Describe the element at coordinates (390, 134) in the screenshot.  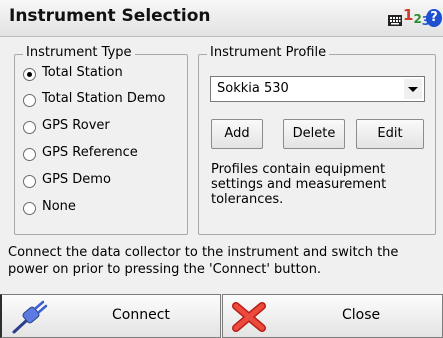
I see `edit-profile-button: Edit` at that location.